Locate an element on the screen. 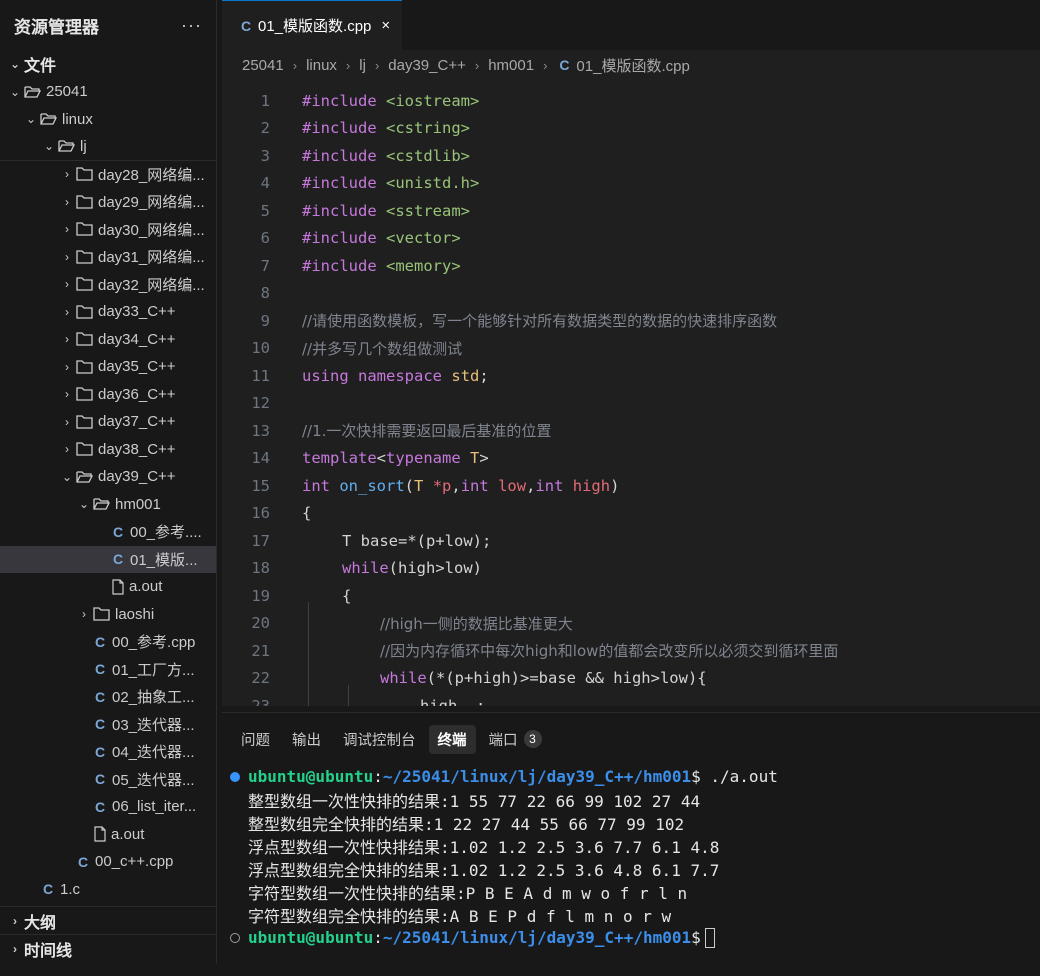 The height and width of the screenshot is (976, 1040). tree-label: day37_C++ is located at coordinates (137, 422).